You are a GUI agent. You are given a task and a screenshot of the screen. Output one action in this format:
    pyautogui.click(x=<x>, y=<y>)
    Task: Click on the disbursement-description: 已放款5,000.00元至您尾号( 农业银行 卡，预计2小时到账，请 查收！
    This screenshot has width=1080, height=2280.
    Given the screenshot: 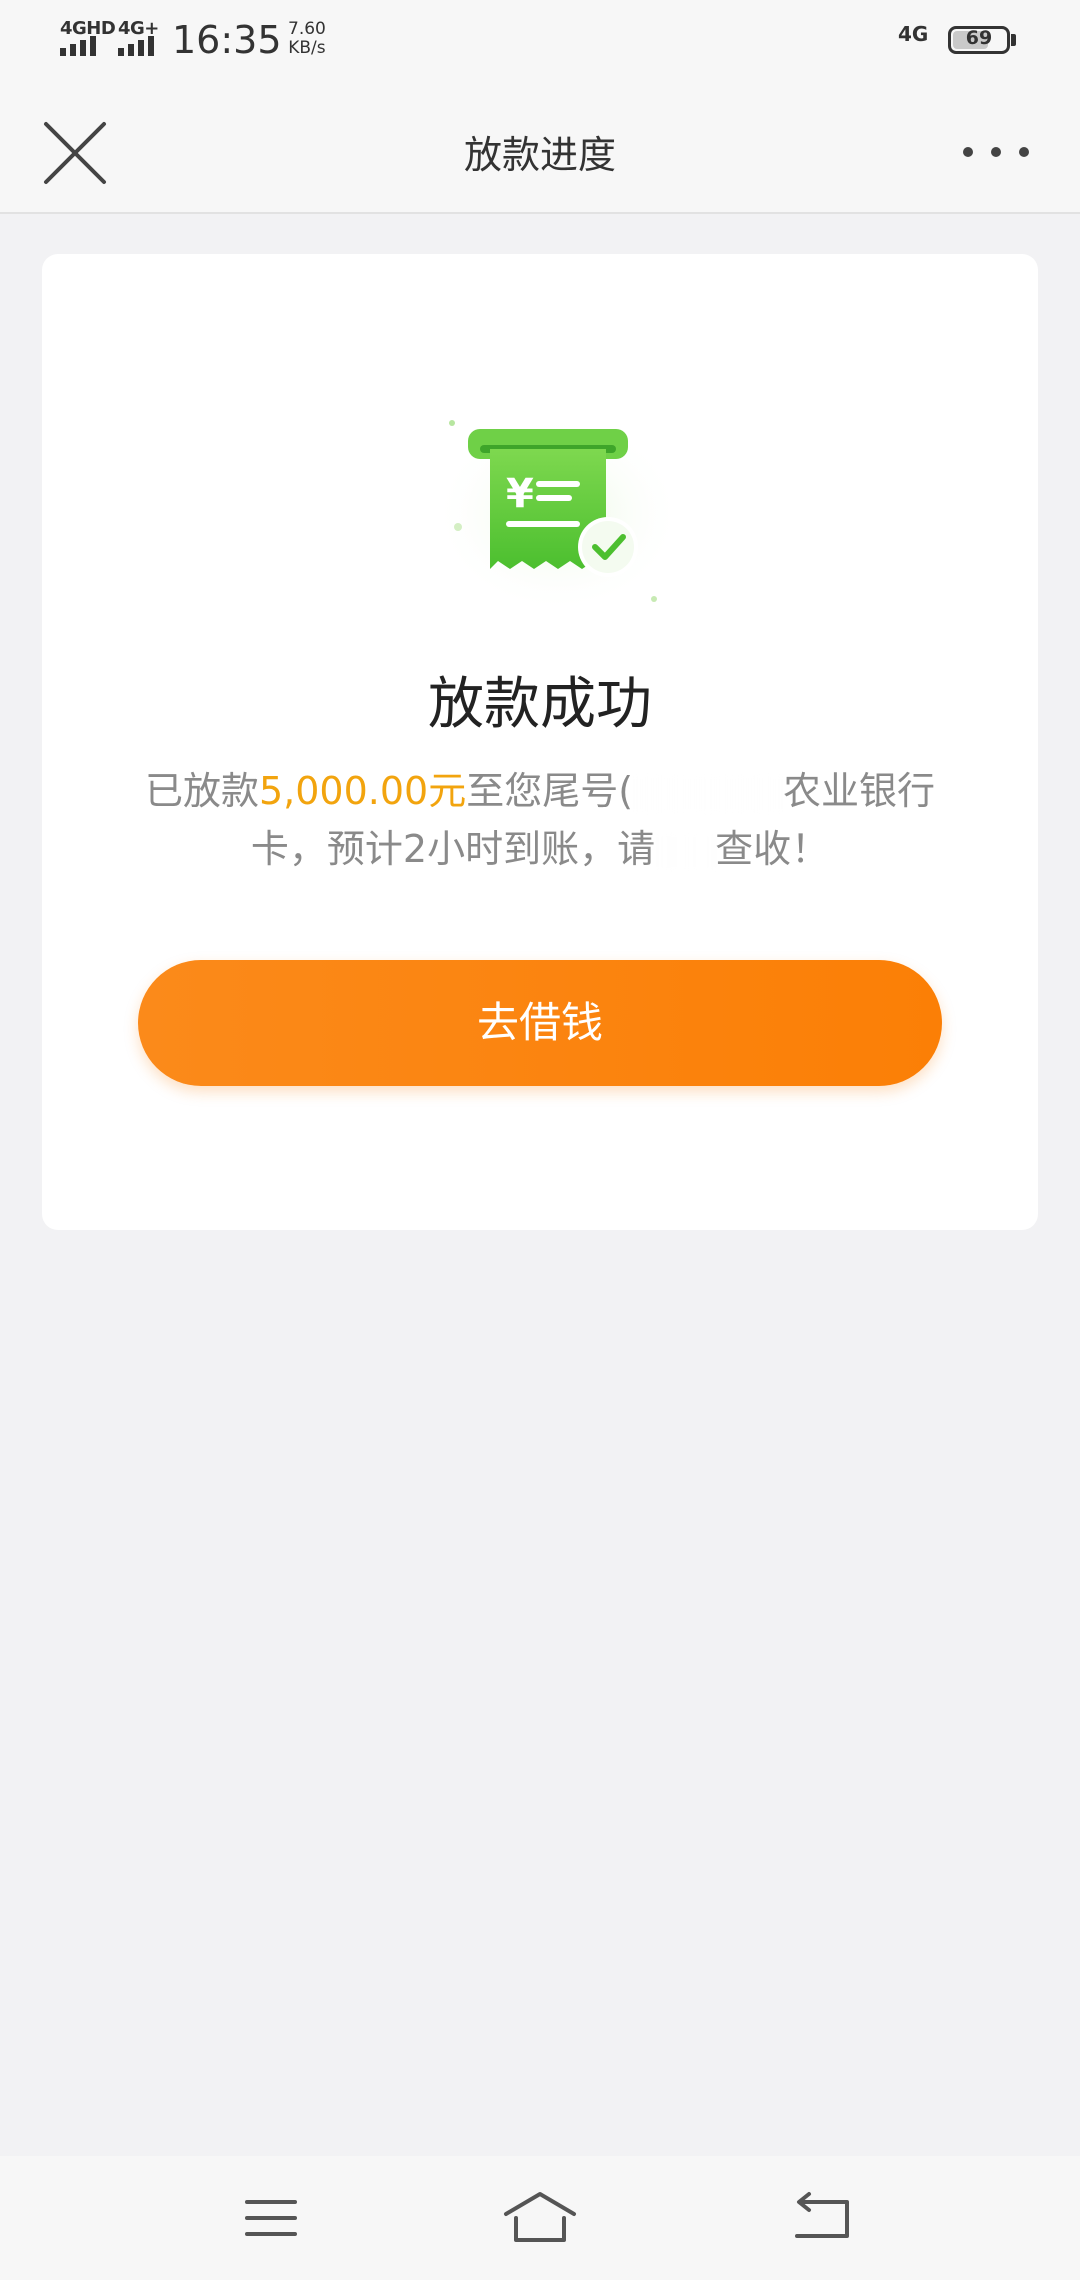 What is the action you would take?
    pyautogui.click(x=540, y=820)
    